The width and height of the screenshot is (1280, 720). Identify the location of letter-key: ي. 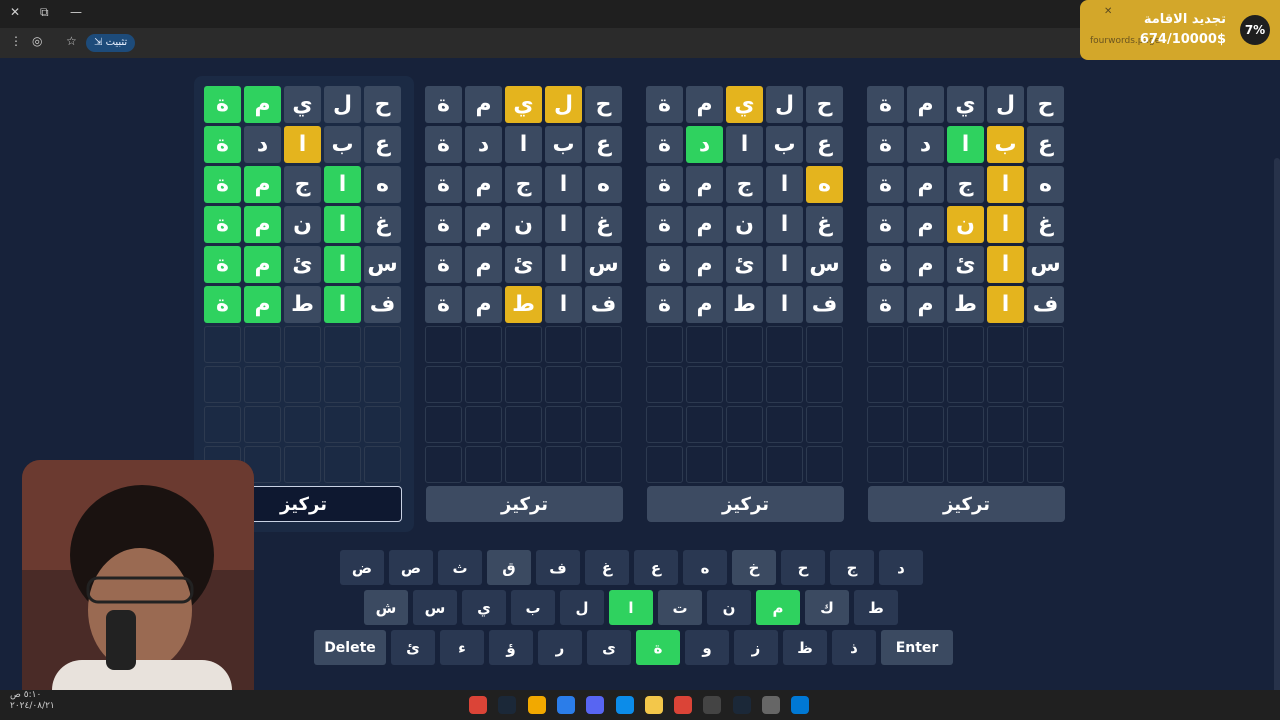
(484, 607).